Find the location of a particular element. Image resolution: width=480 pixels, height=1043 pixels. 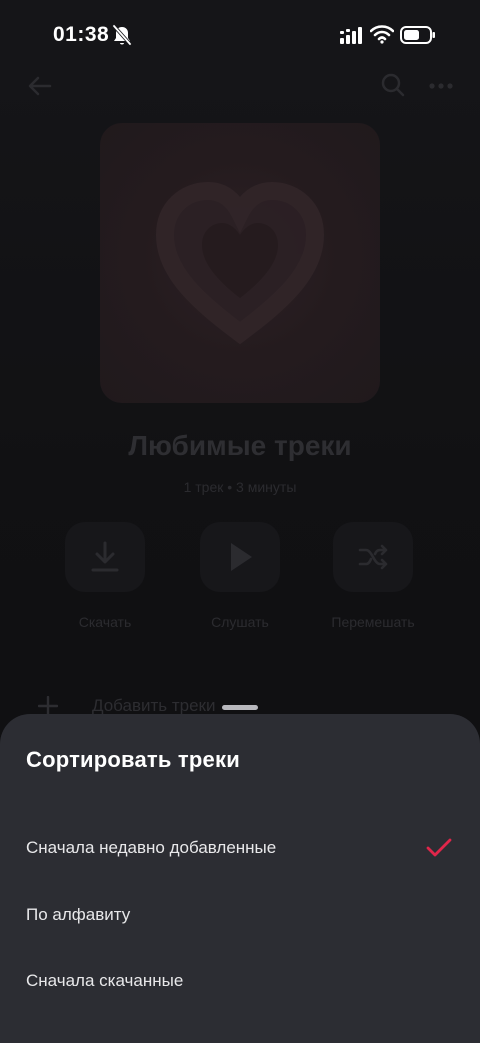

sort-option-label: По алфавиту is located at coordinates (78, 914).